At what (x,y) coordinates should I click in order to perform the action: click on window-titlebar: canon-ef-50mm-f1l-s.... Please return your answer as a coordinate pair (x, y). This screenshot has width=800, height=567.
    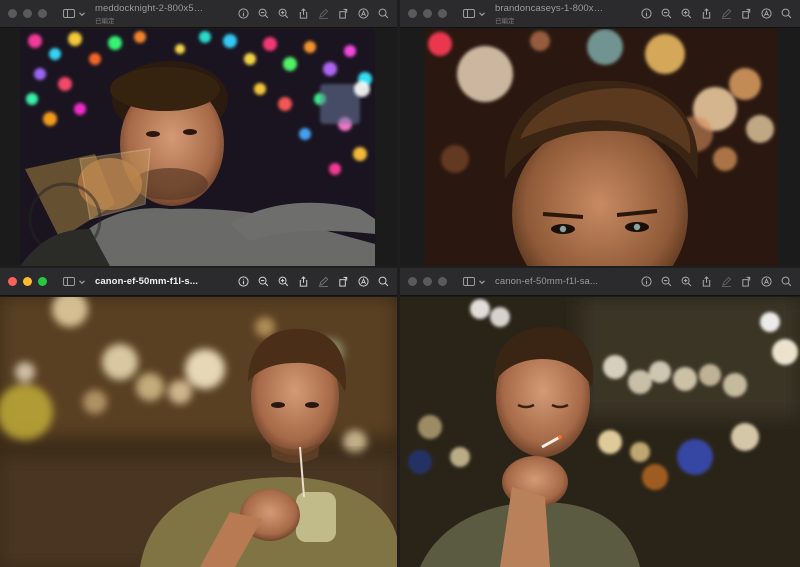
    Looking at the image, I should click on (198, 282).